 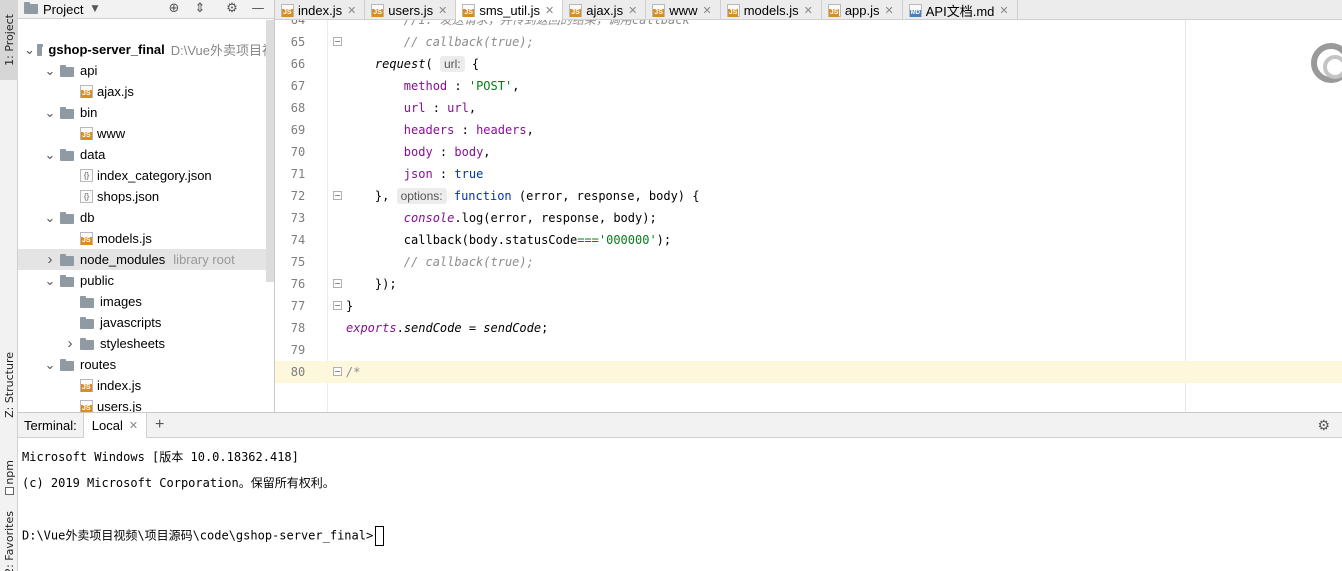 I want to click on tree-item: ⌄ db, so click(x=146, y=217).